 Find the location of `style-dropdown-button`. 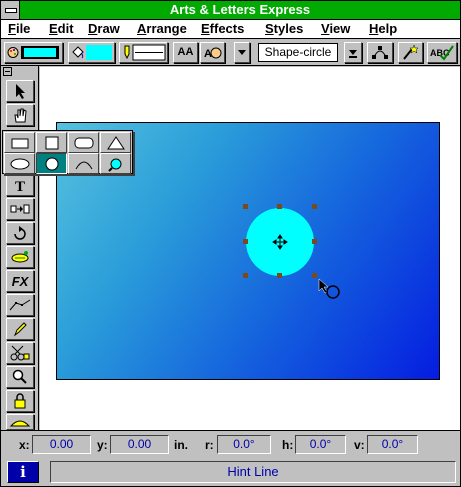

style-dropdown-button is located at coordinates (242, 52).